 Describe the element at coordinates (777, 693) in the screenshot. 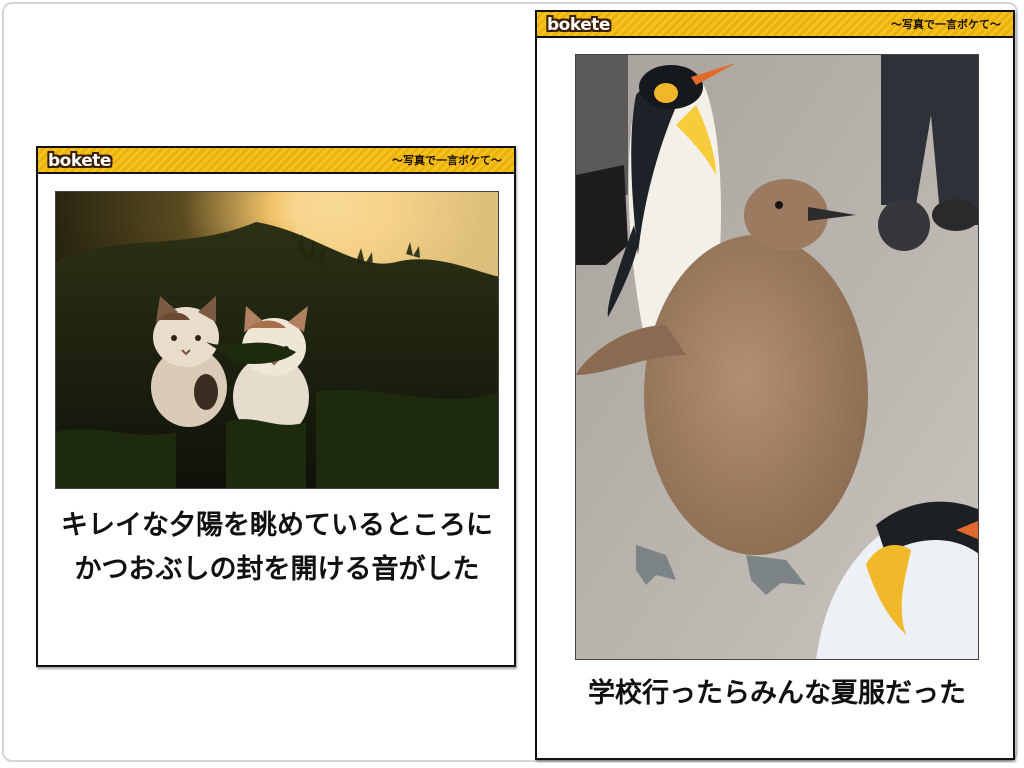

I see `caption: 学校行ったらみんな夏服だった` at that location.